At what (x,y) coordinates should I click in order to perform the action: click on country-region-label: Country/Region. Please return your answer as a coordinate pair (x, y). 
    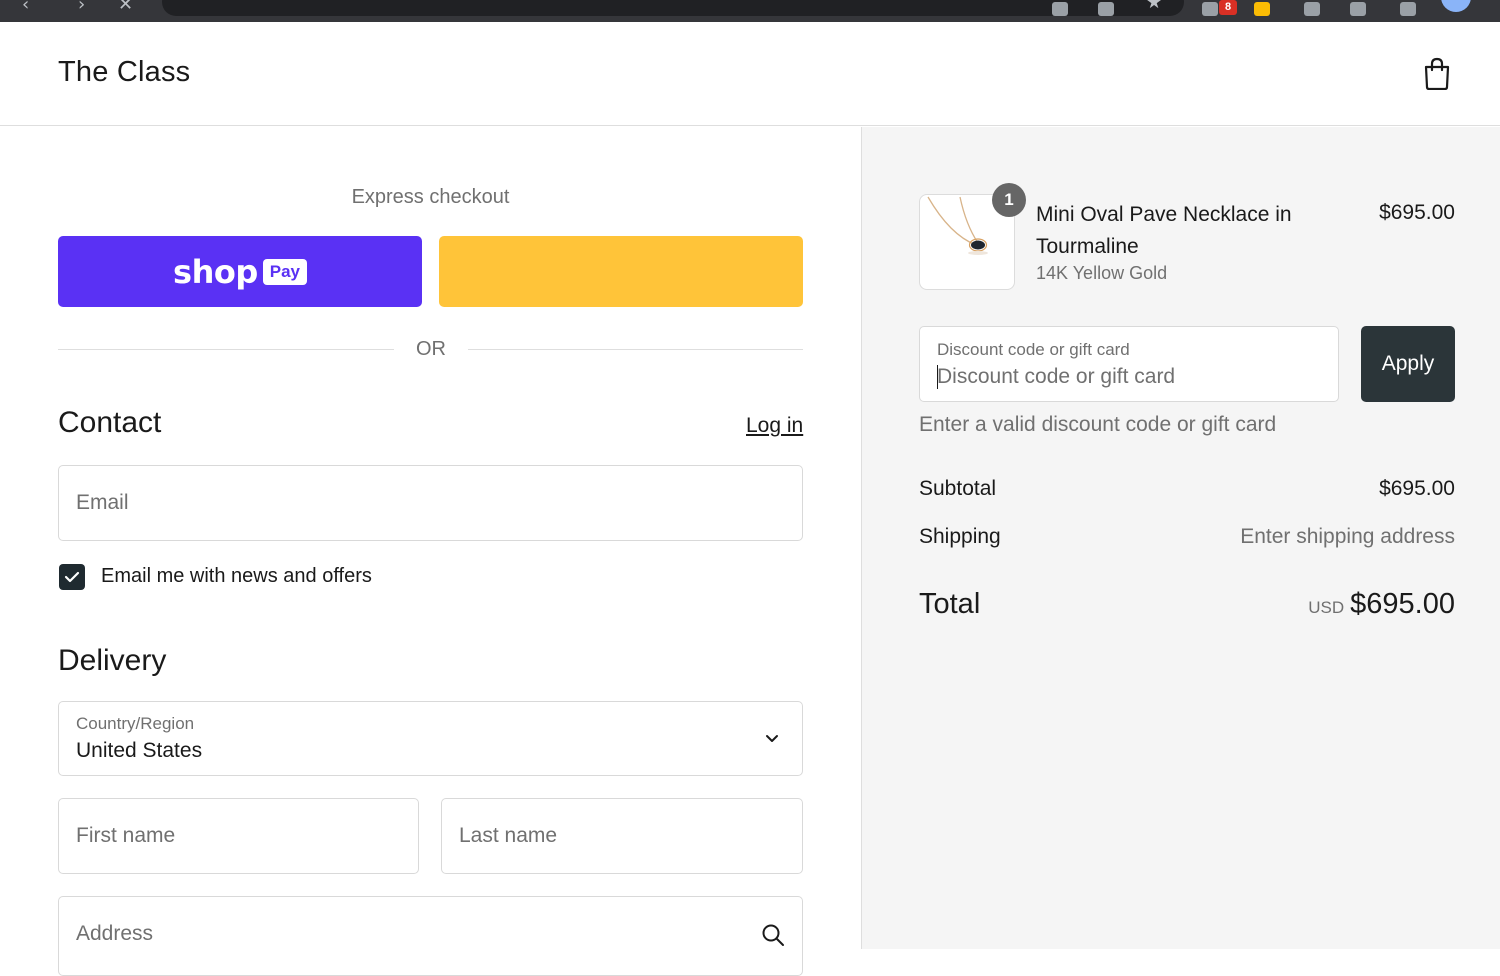
    Looking at the image, I should click on (135, 723).